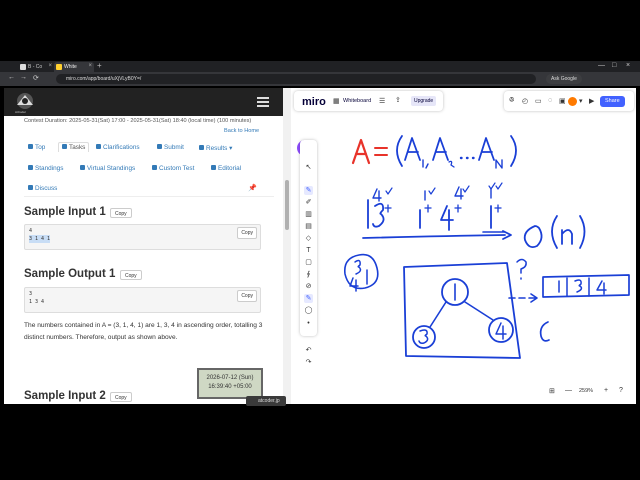 The height and width of the screenshot is (480, 640). Describe the element at coordinates (74, 67) in the screenshot. I see `browser-tab-miro: White ×` at that location.